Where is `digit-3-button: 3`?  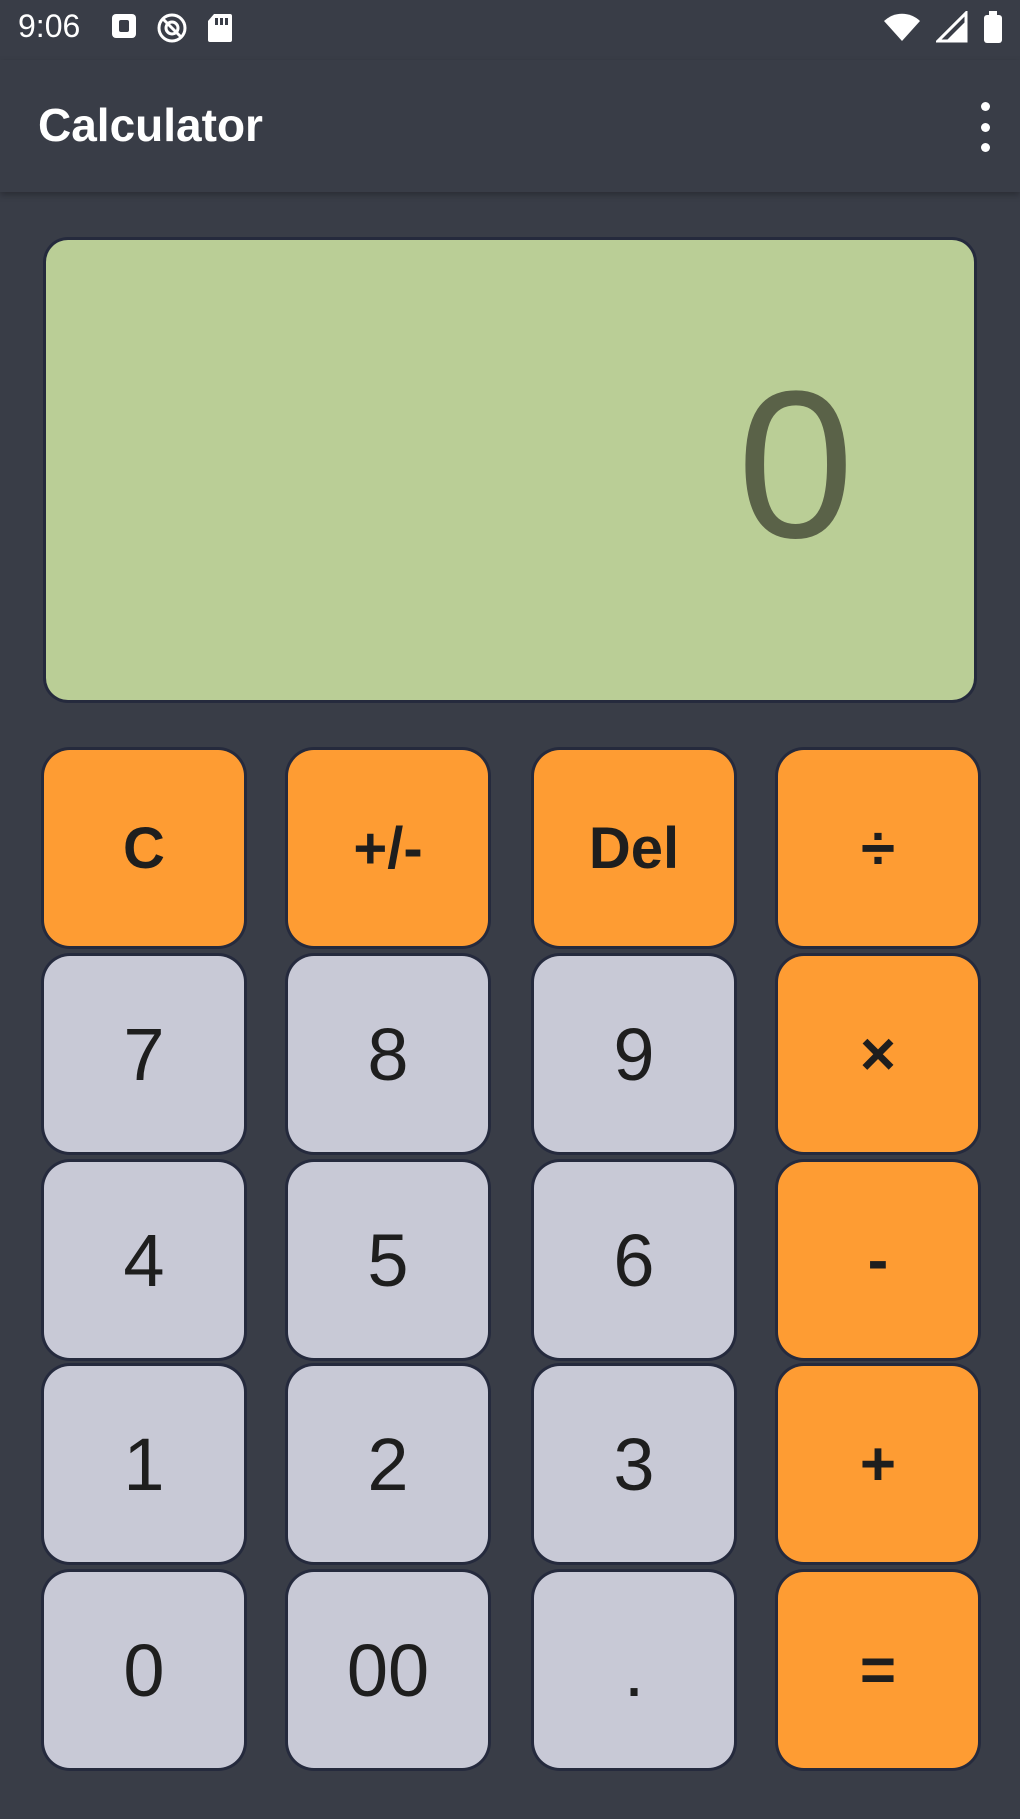
digit-3-button: 3 is located at coordinates (634, 1464).